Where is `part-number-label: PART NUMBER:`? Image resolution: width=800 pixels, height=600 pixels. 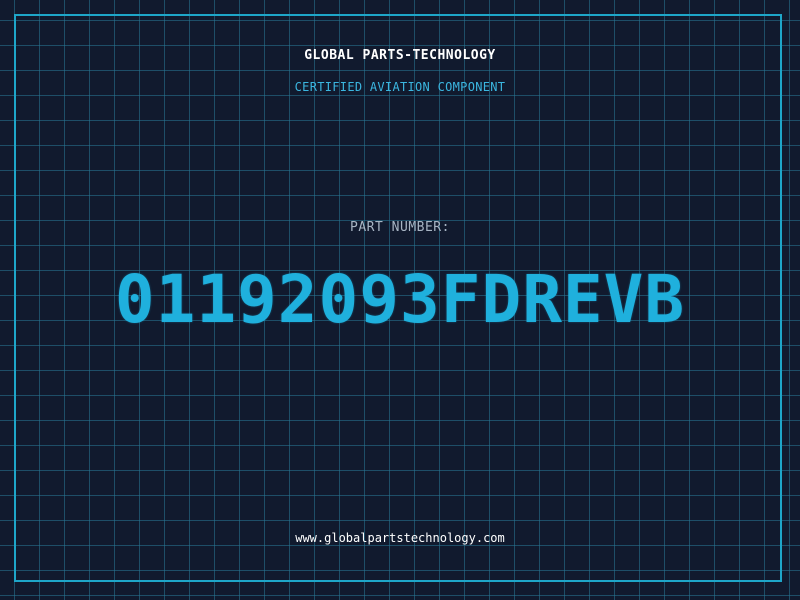
part-number-label: PART NUMBER: is located at coordinates (400, 227).